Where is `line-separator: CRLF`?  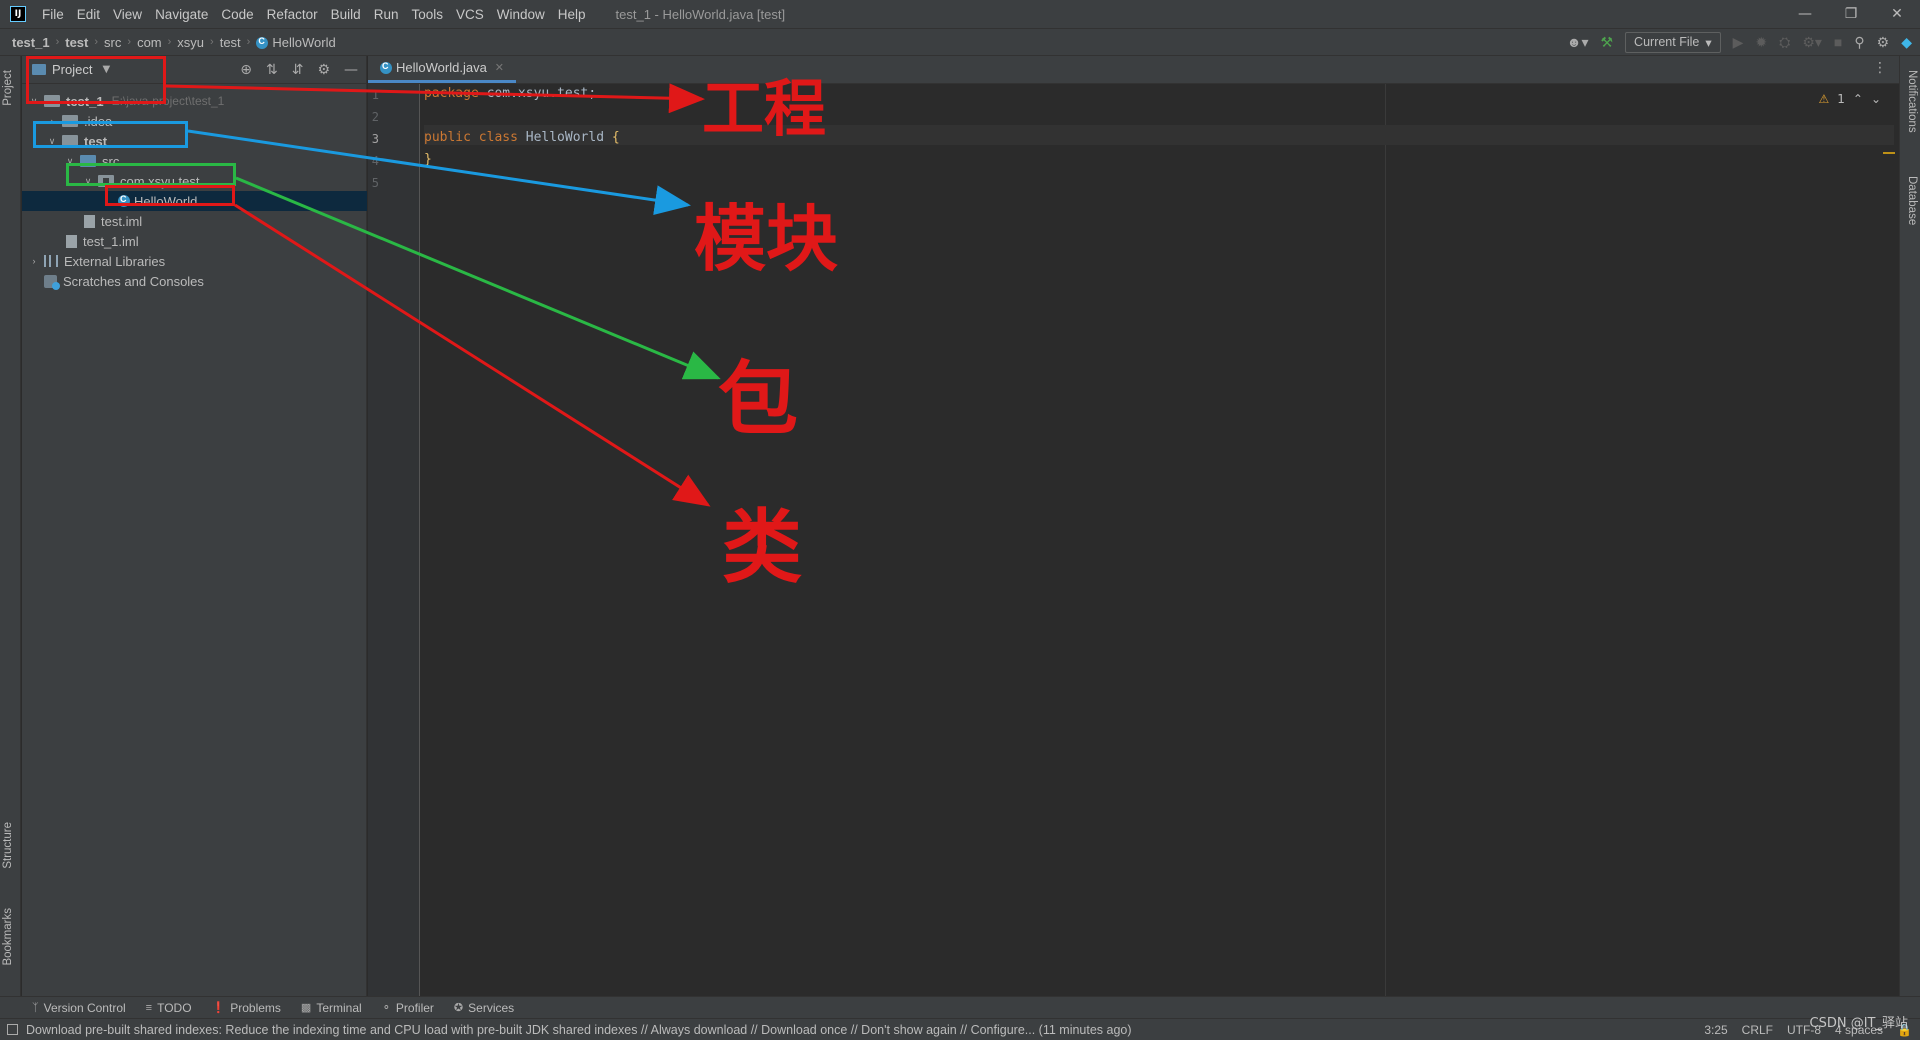
line-separator: CRLF is located at coordinates (1757, 1030).